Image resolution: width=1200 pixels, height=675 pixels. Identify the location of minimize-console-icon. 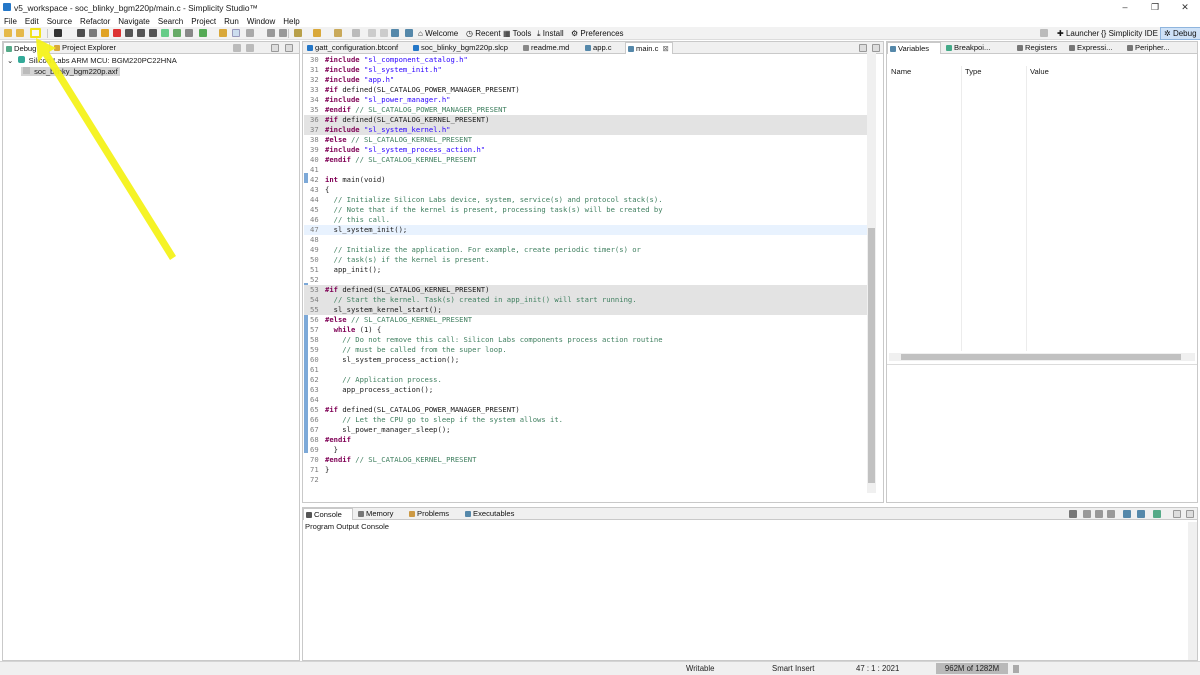
(1177, 514).